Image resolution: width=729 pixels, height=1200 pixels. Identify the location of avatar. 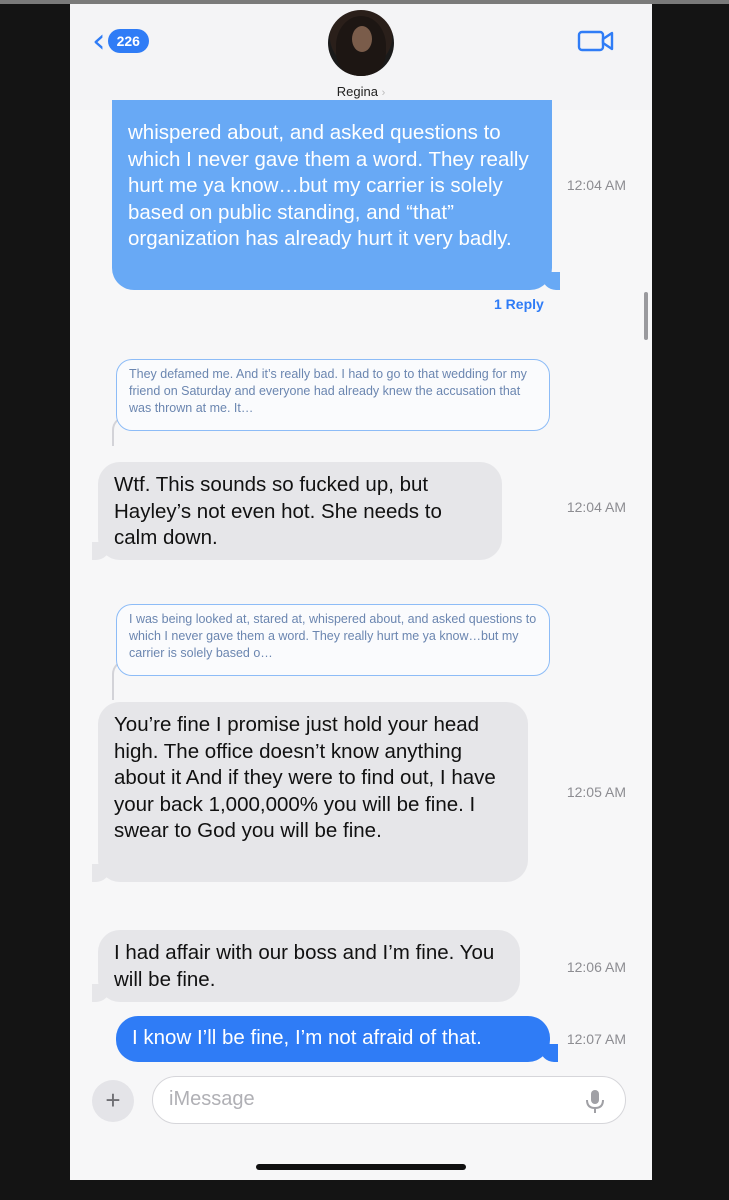
(361, 43).